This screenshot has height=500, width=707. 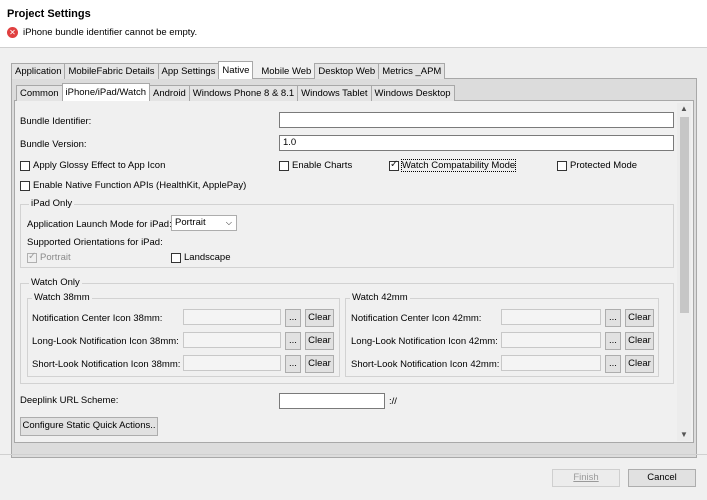 I want to click on long-38-label: Long-Look Notification Icon 38mm:, so click(x=105, y=341).